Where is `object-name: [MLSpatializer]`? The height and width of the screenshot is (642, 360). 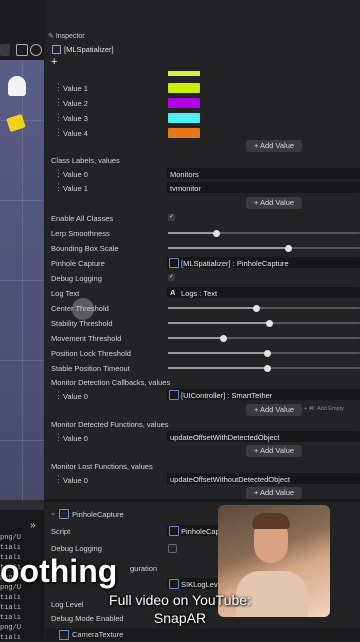
object-name: [MLSpatializer] is located at coordinates (89, 49).